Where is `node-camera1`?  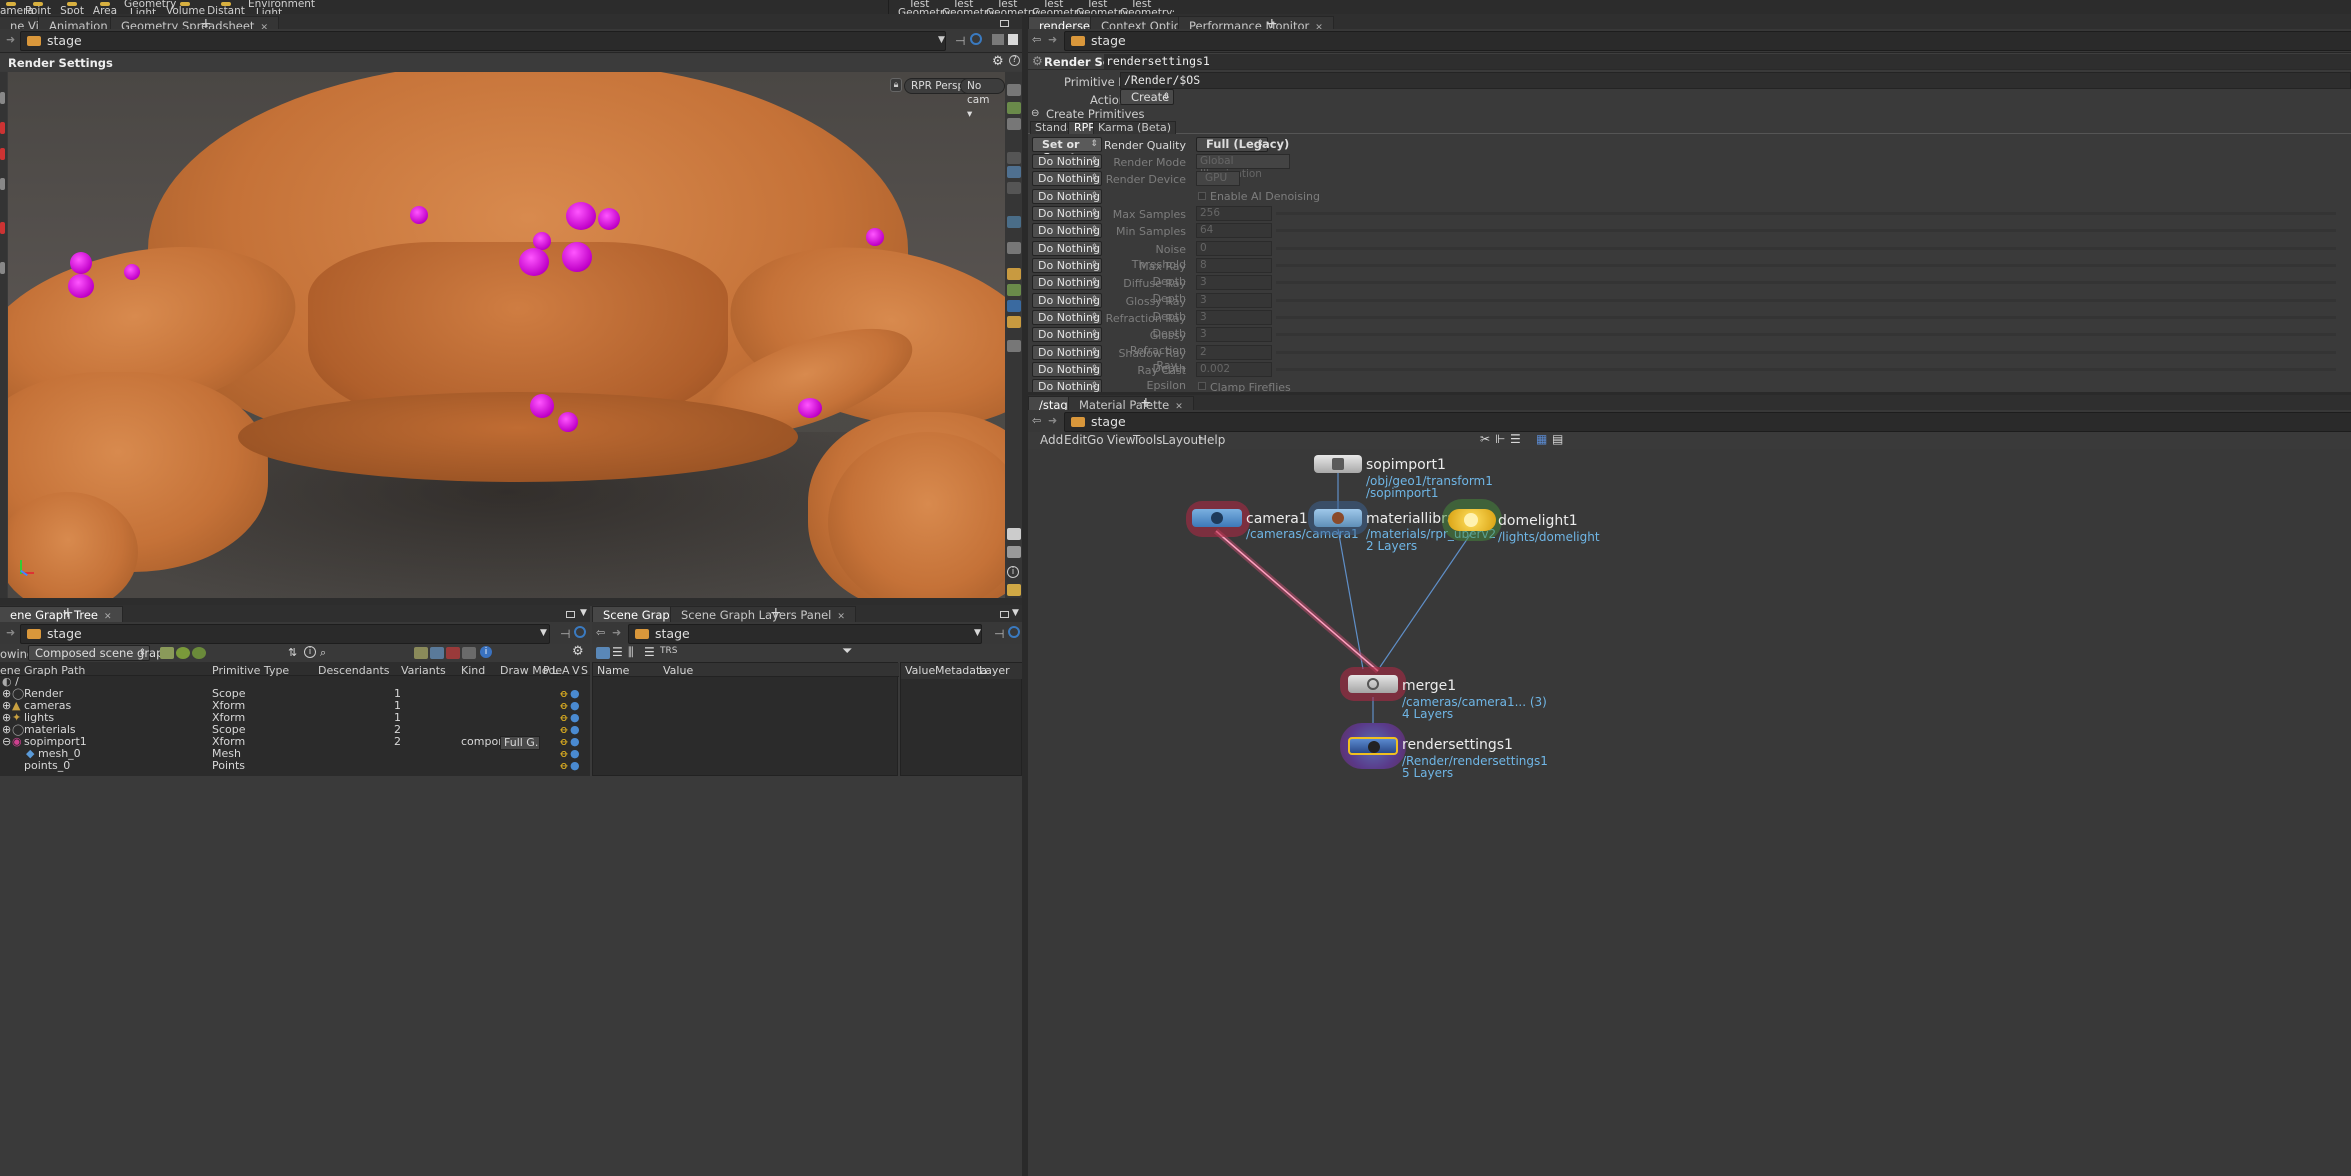 node-camera1 is located at coordinates (1217, 518).